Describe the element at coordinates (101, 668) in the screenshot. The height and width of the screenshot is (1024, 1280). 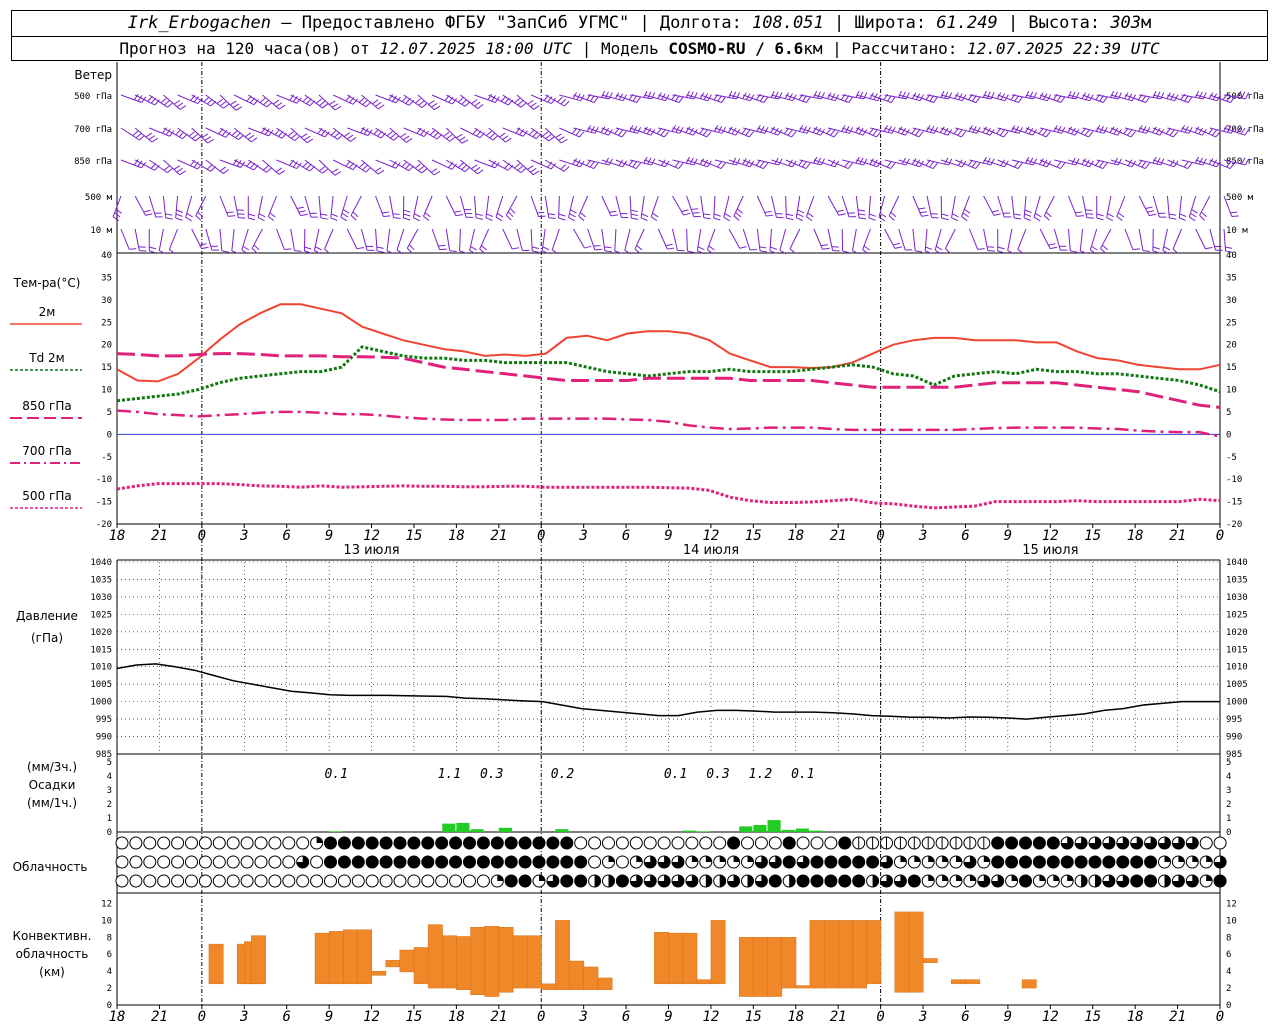
I see `press-ytick-left: 1010` at that location.